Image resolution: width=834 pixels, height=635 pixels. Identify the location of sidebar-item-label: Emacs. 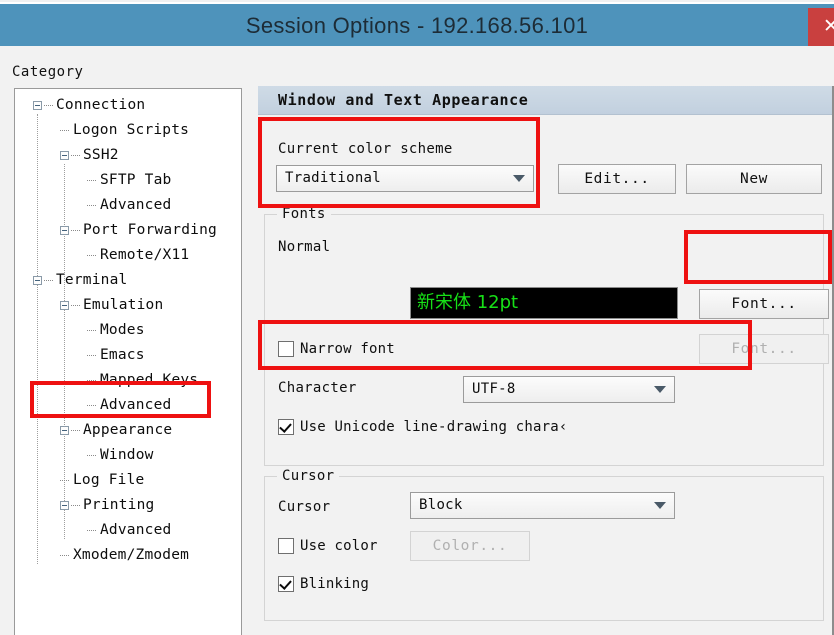
(122, 355).